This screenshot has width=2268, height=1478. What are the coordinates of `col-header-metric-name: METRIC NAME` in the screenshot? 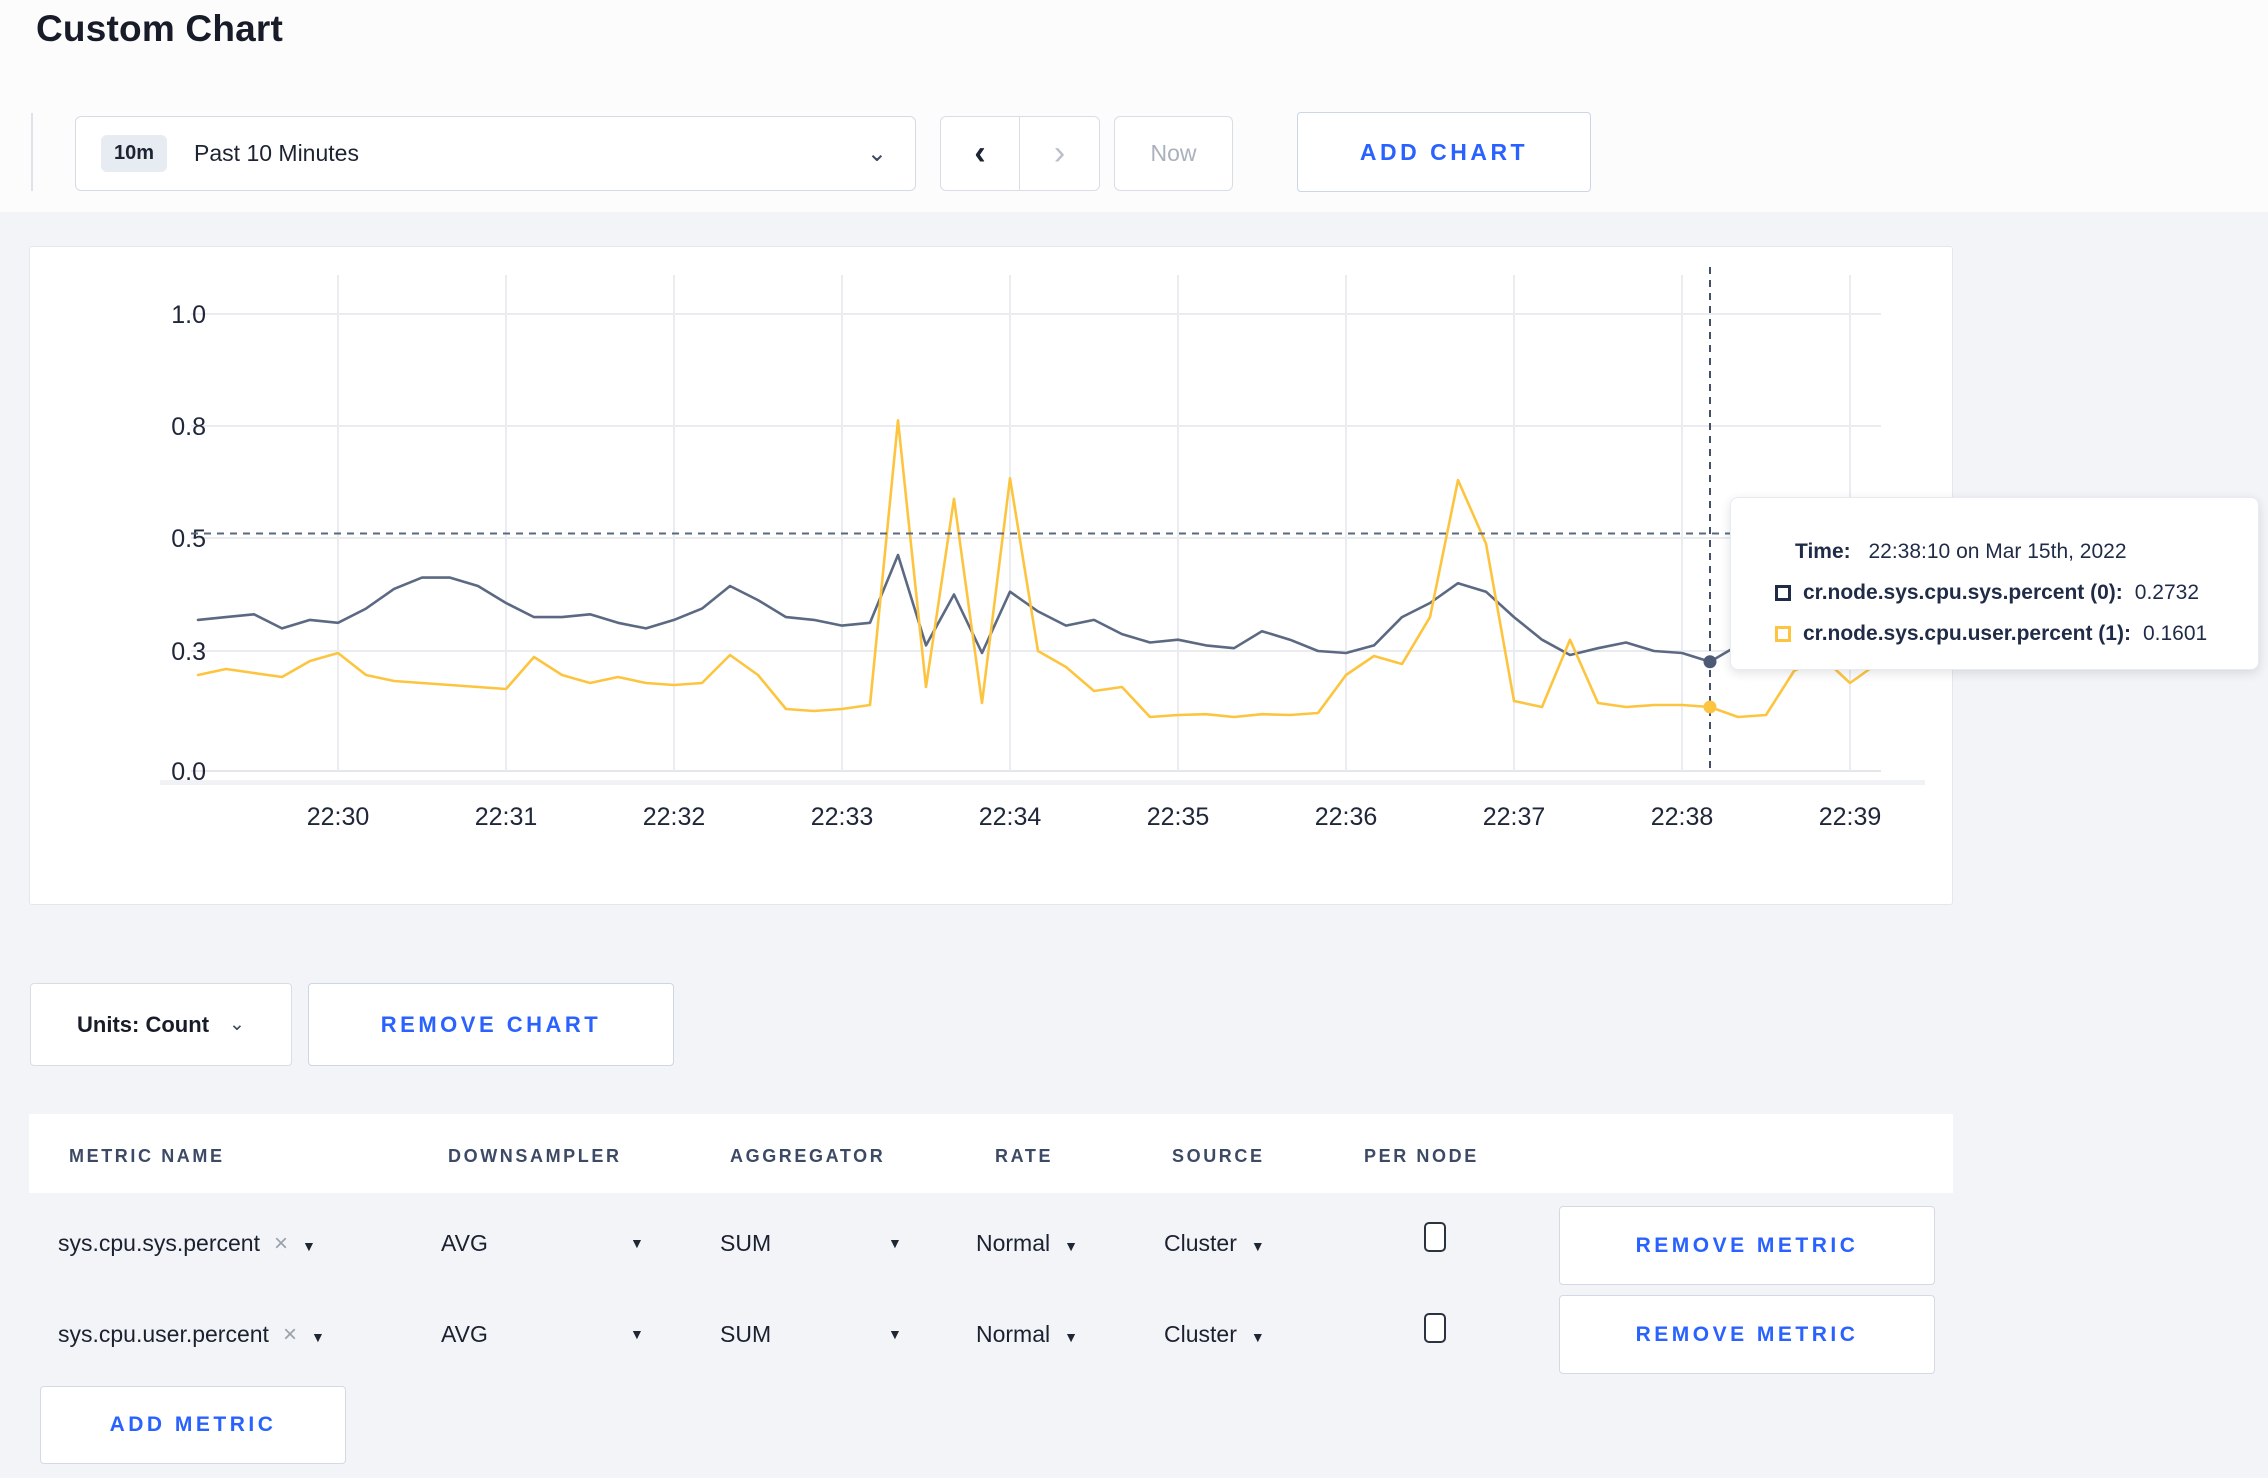 It's located at (147, 1156).